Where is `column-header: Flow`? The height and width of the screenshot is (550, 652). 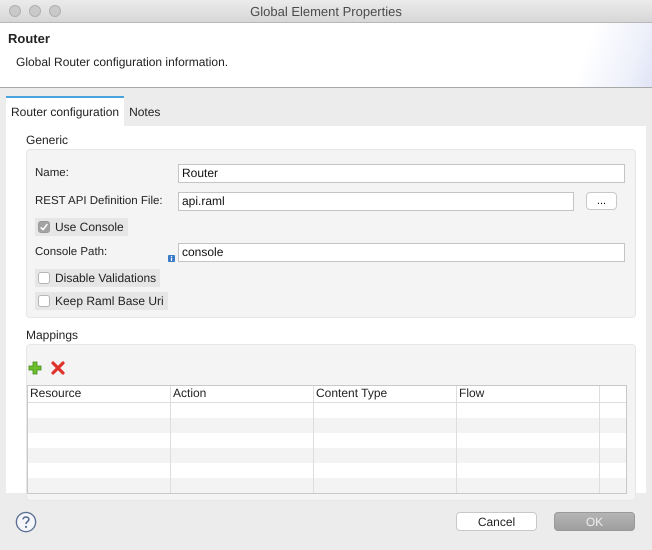
column-header: Flow is located at coordinates (528, 394).